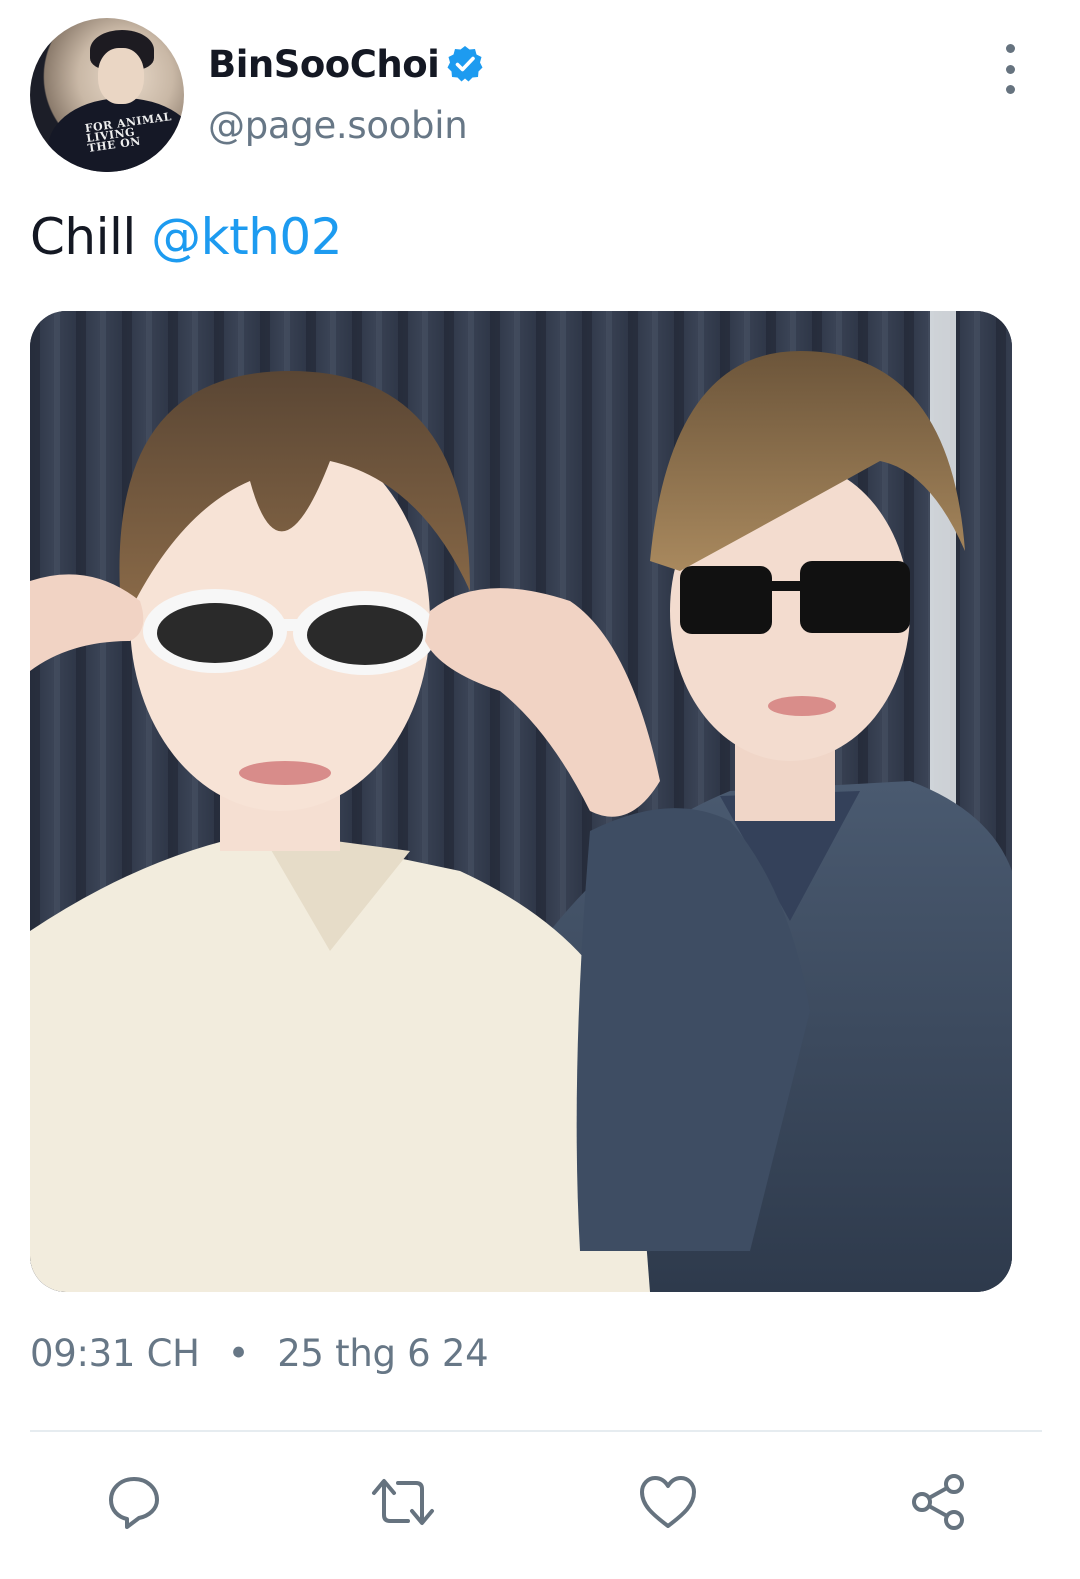 The image size is (1080, 1579). I want to click on tweet-timestamp: 09:31 CH • 25 thg 6 24, so click(259, 1353).